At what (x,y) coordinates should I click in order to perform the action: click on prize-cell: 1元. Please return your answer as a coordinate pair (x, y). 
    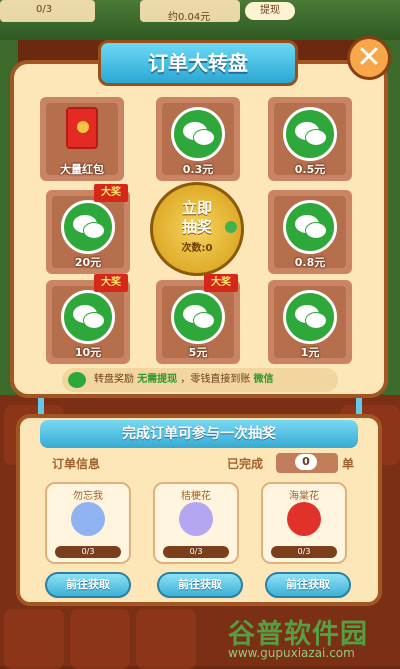
    Looking at the image, I should click on (310, 322).